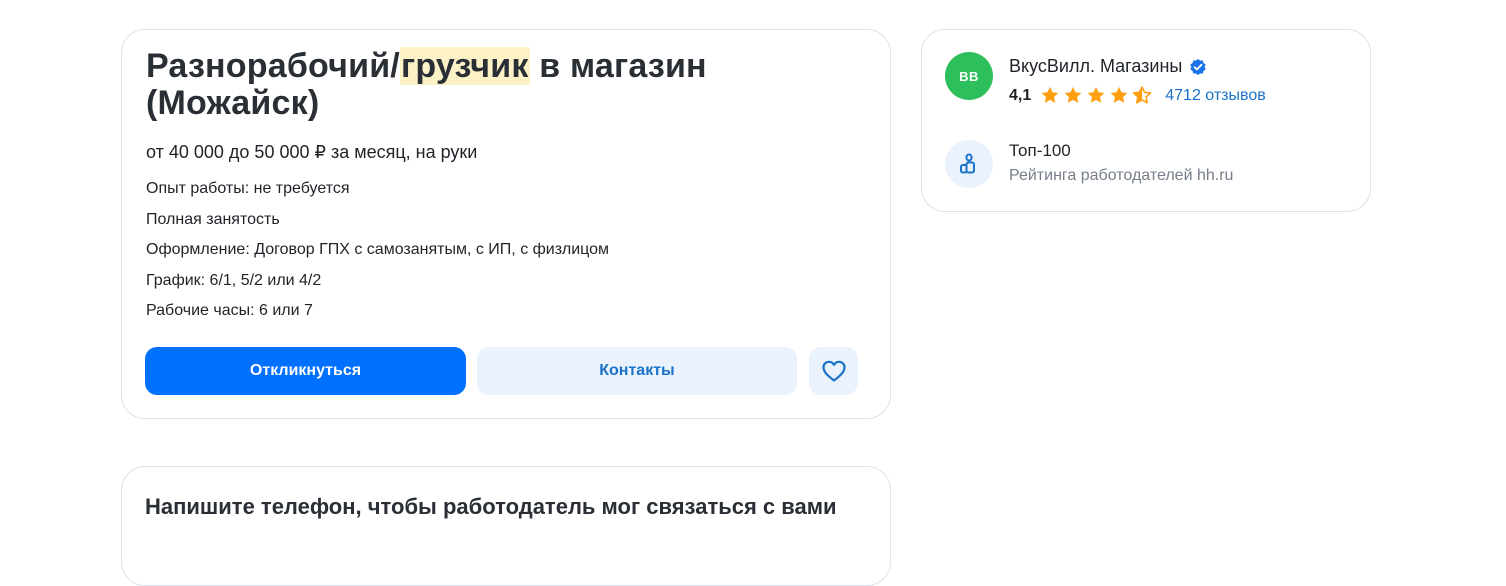 This screenshot has width=1506, height=586. What do you see at coordinates (1215, 96) in the screenshot?
I see `reviews-link: 4712 отзывов` at bounding box center [1215, 96].